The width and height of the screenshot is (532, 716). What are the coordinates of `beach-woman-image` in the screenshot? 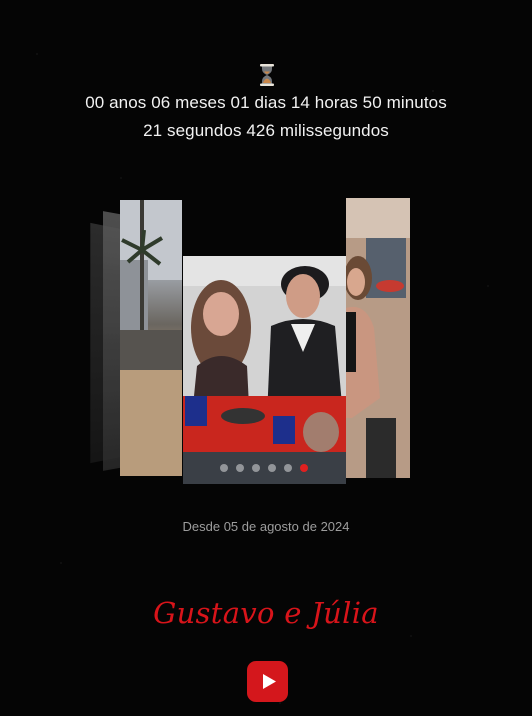 It's located at (378, 338).